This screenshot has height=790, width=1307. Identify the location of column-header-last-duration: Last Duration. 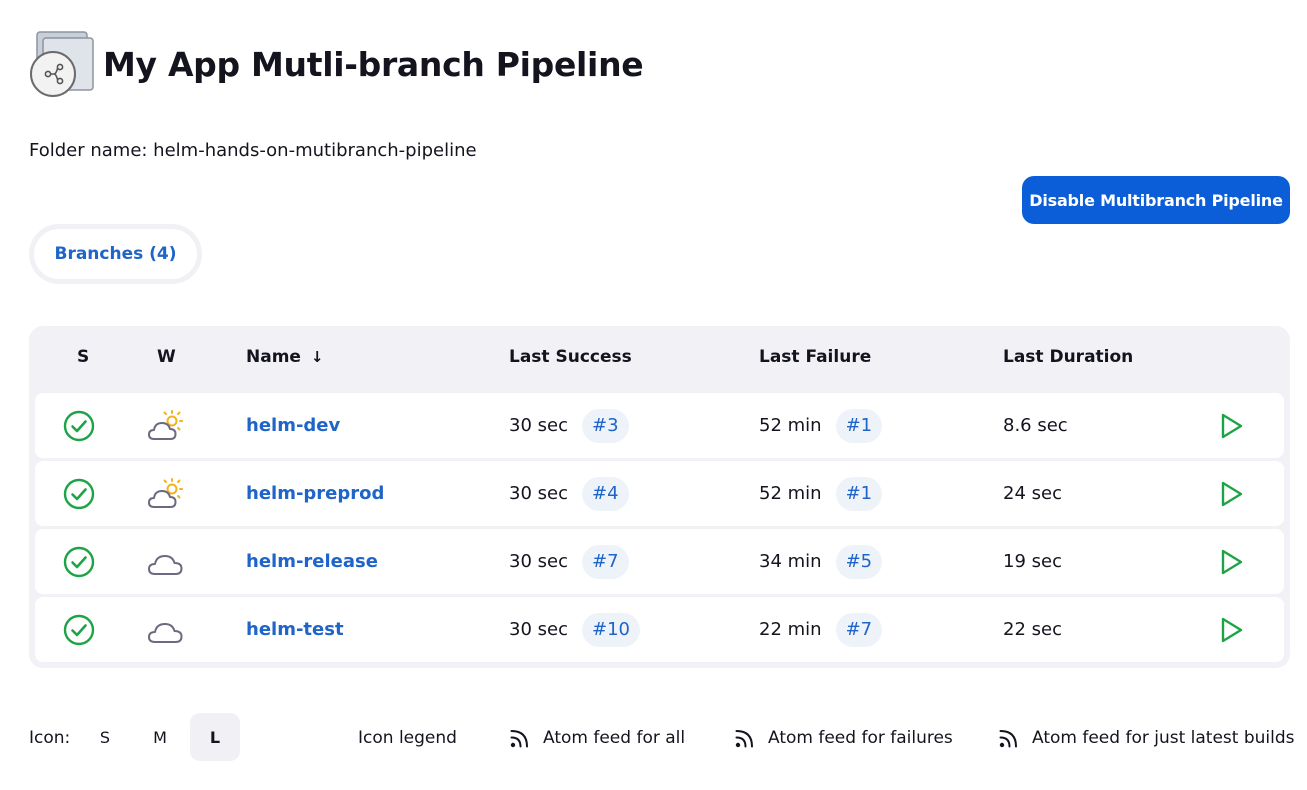
(1068, 357).